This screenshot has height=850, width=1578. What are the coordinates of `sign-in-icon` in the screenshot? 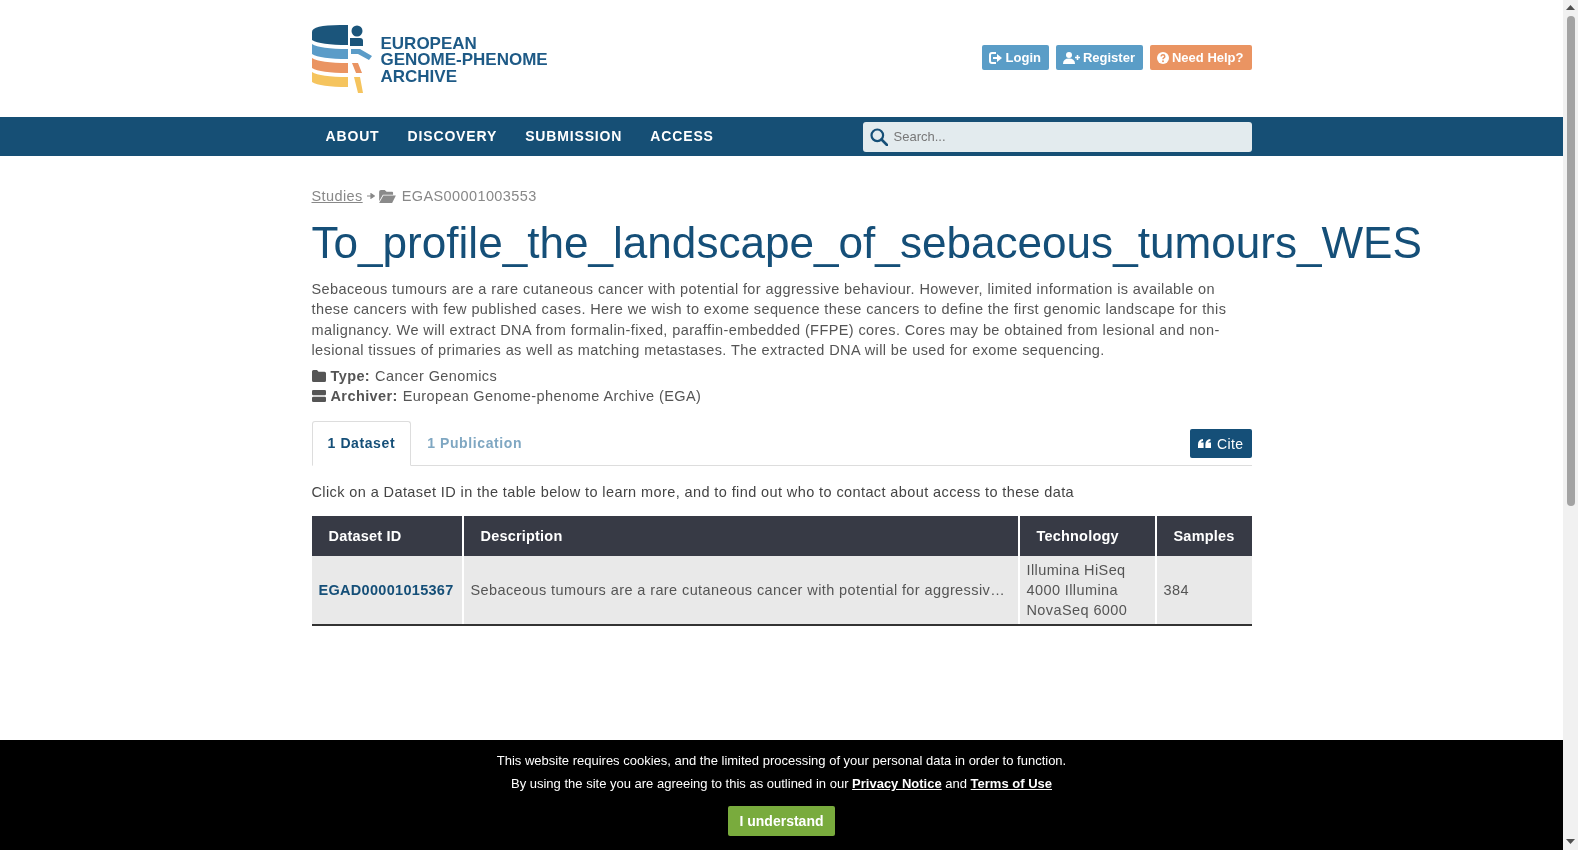 It's located at (995, 57).